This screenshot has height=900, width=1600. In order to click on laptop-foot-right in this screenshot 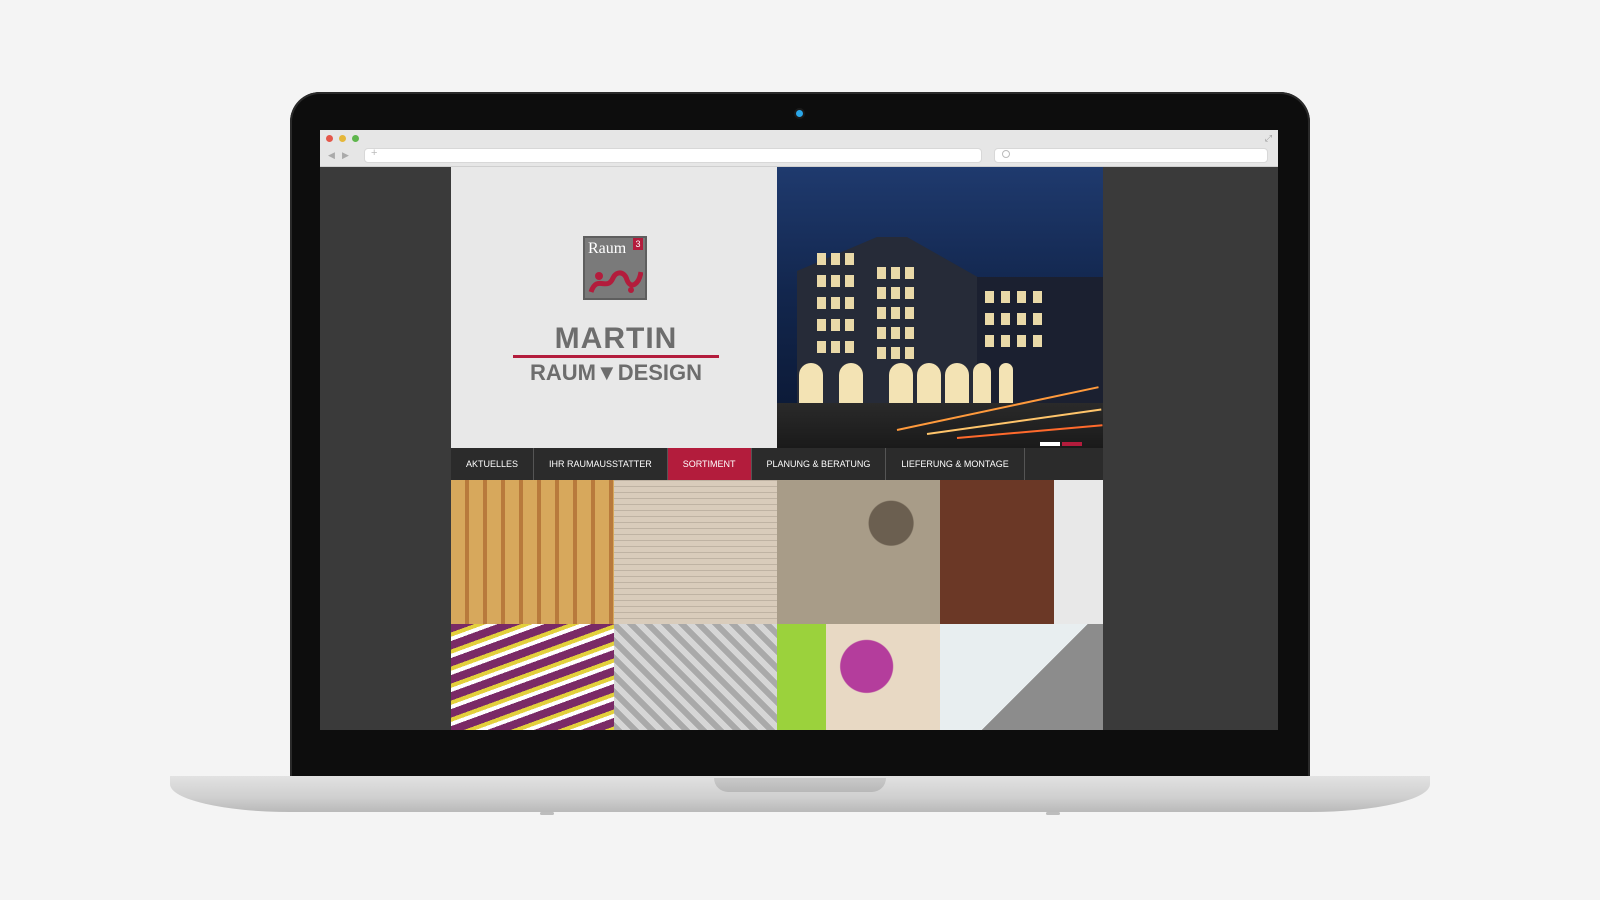, I will do `click(1053, 813)`.